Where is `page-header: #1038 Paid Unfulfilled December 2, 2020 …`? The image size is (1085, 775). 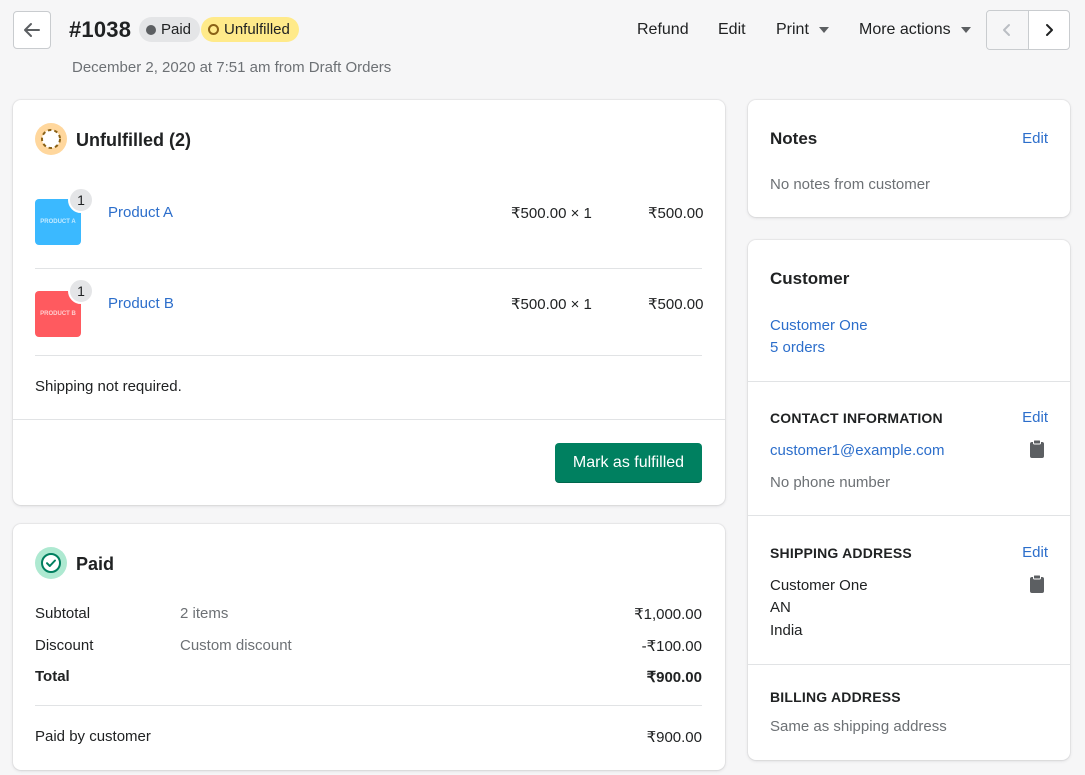
page-header: #1038 Paid Unfulfilled December 2, 2020 … is located at coordinates (542, 45).